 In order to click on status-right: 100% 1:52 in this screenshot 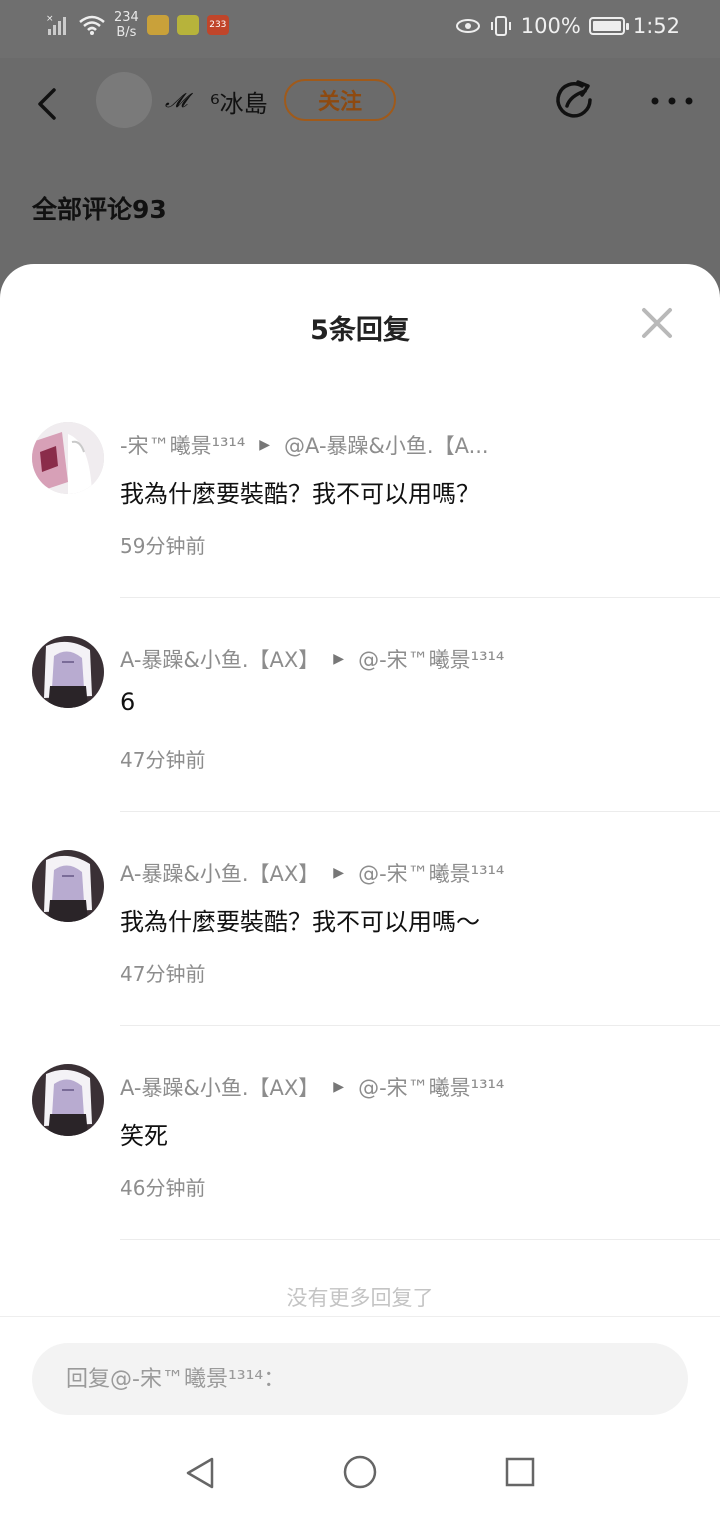, I will do `click(567, 26)`.